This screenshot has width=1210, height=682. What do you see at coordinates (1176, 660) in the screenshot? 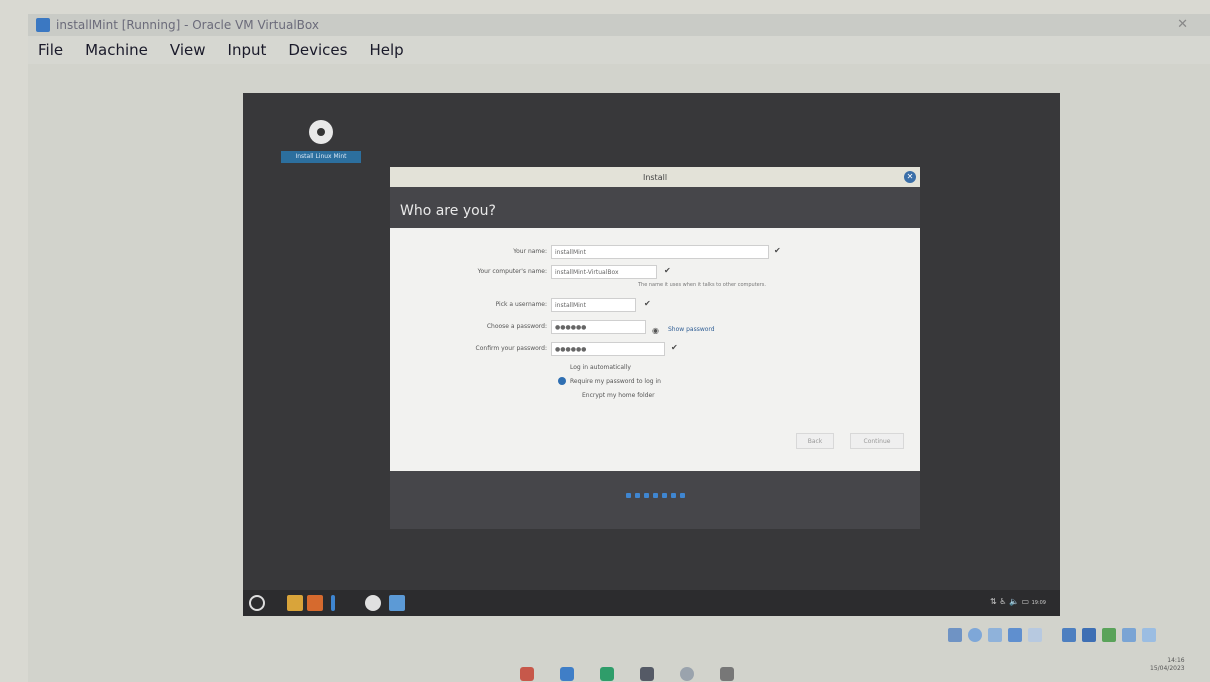
I see `host-clock-time: 14:16` at bounding box center [1176, 660].